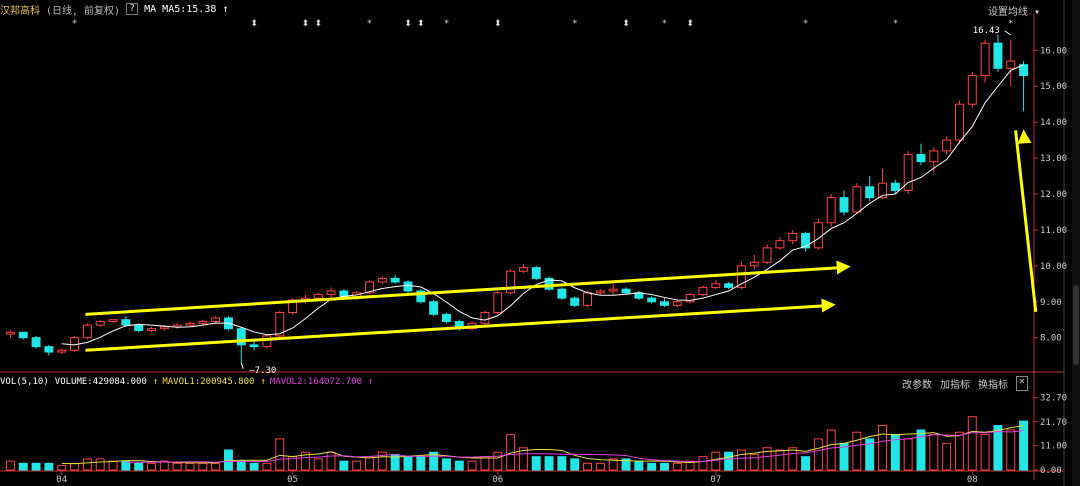 Image resolution: width=1080 pixels, height=486 pixels. I want to click on event-markers: * ⬍ ⬍ ⬍ * ⬍ ⬍ * ⬍ * ⬍ * ⬍ * * *, so click(542, 24).